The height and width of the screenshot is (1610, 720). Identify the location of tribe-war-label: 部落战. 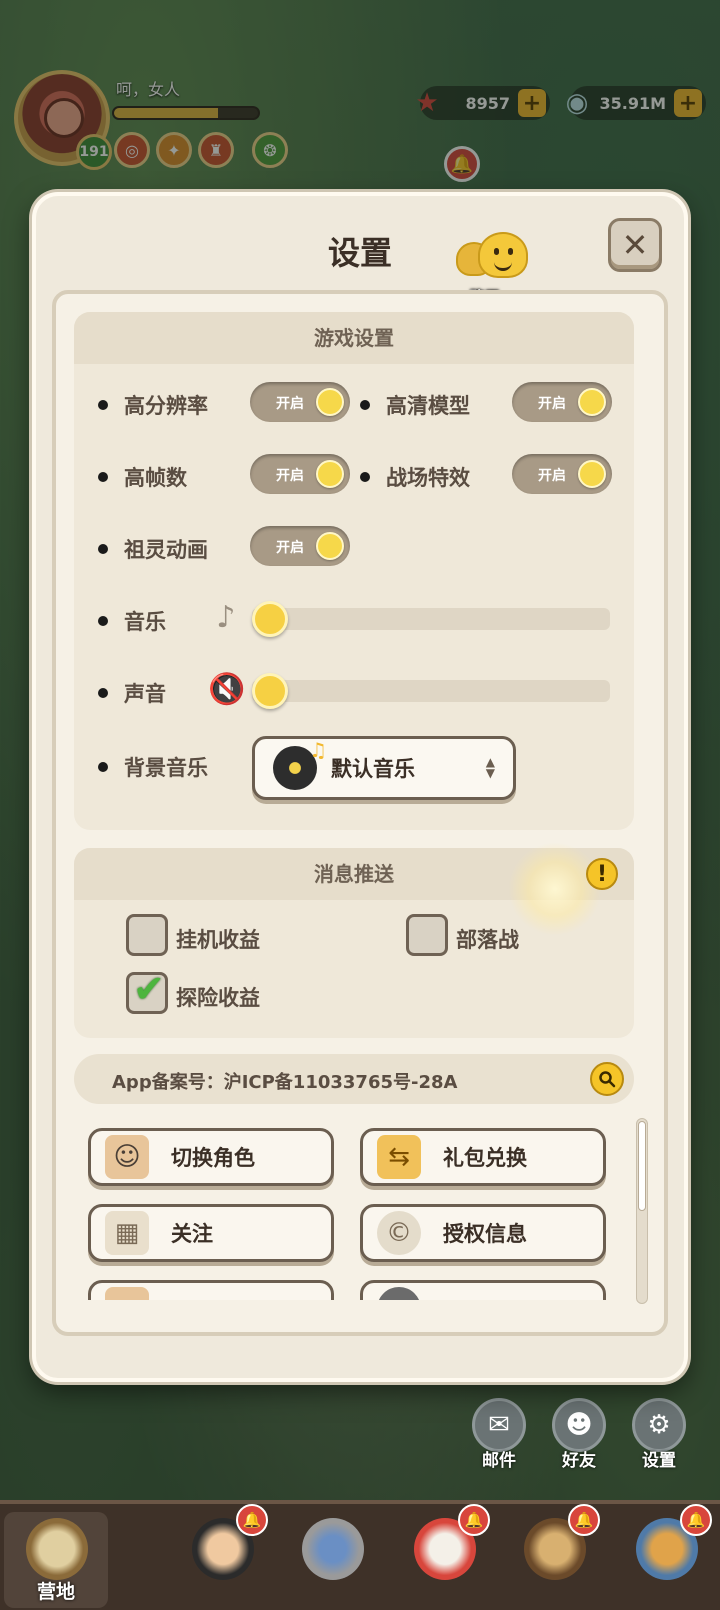
(487, 940).